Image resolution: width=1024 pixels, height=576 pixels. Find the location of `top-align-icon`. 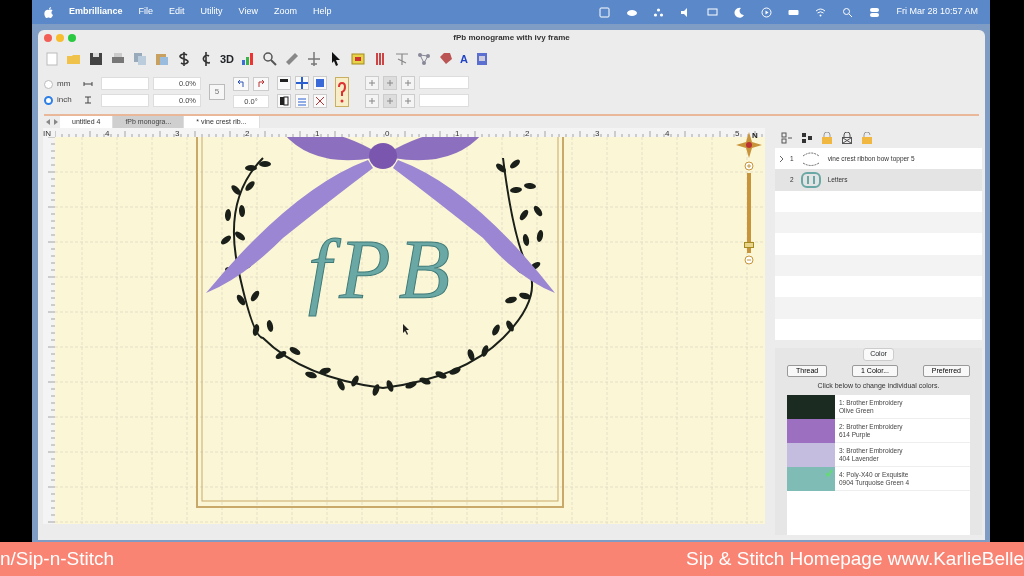

top-align-icon is located at coordinates (284, 83).